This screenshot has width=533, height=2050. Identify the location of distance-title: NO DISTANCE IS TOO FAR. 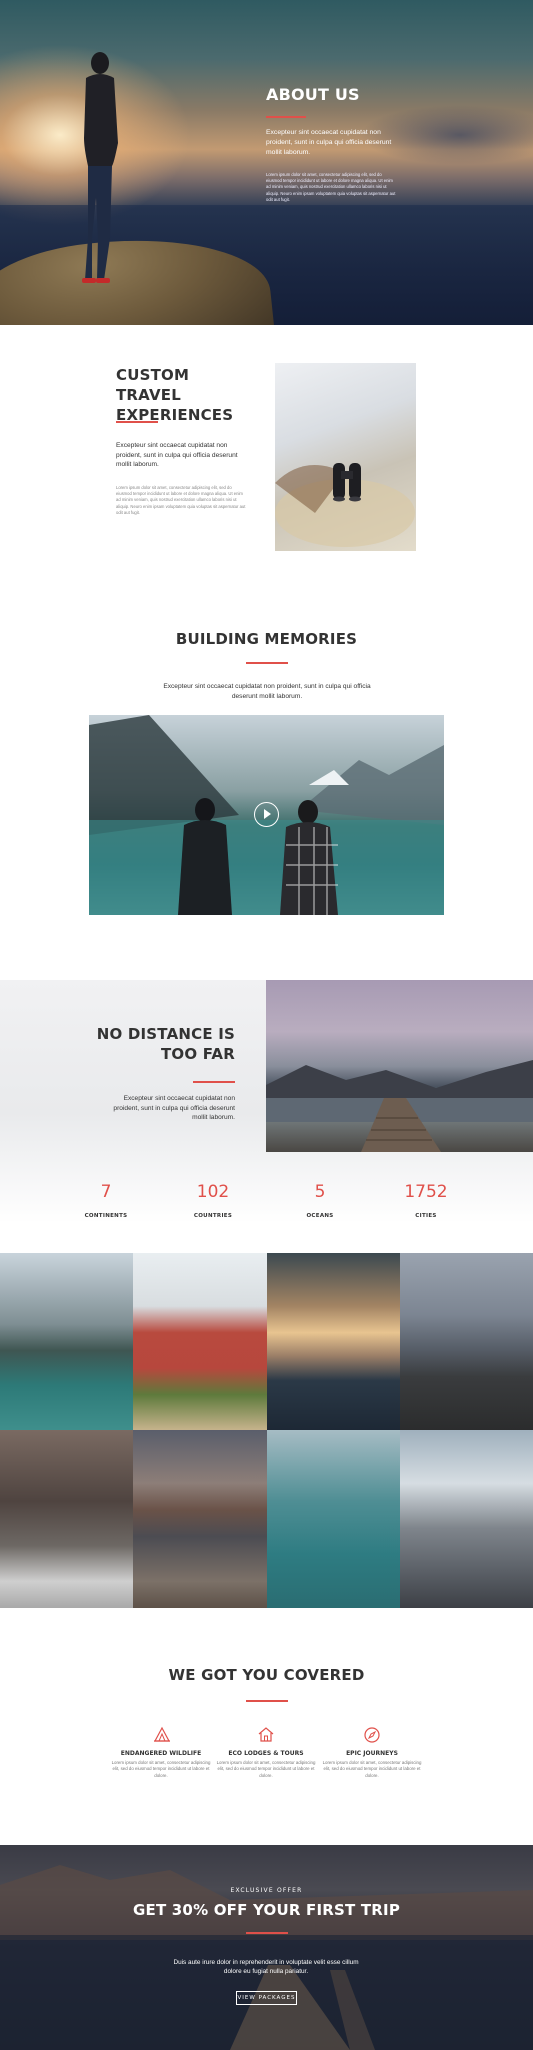
(165, 1044).